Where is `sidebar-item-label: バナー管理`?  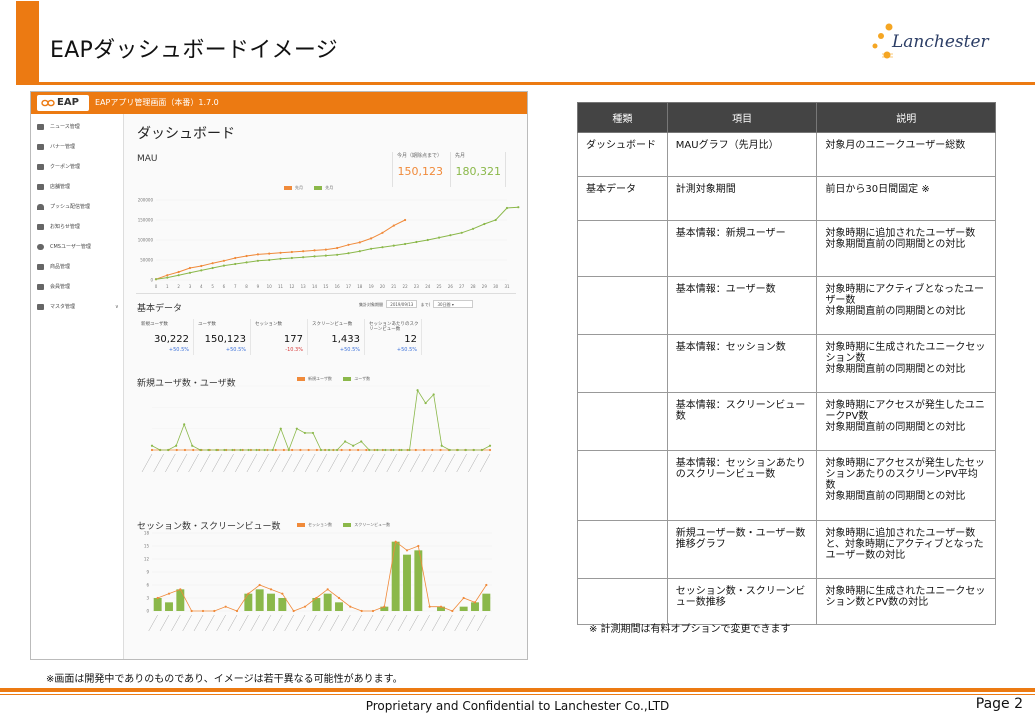
sidebar-item-label: バナー管理 is located at coordinates (63, 147).